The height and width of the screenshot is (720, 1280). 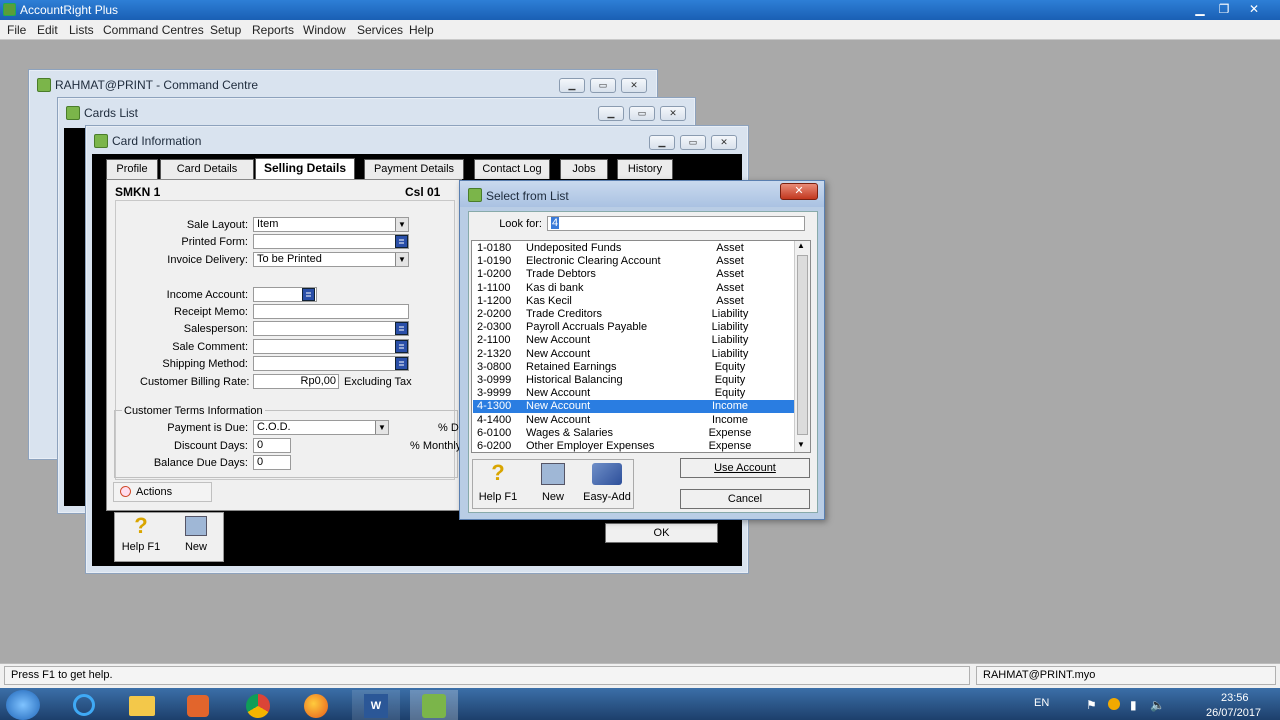 I want to click on list-item: 1-1200 Kas Kecil Asset, so click(x=634, y=301).